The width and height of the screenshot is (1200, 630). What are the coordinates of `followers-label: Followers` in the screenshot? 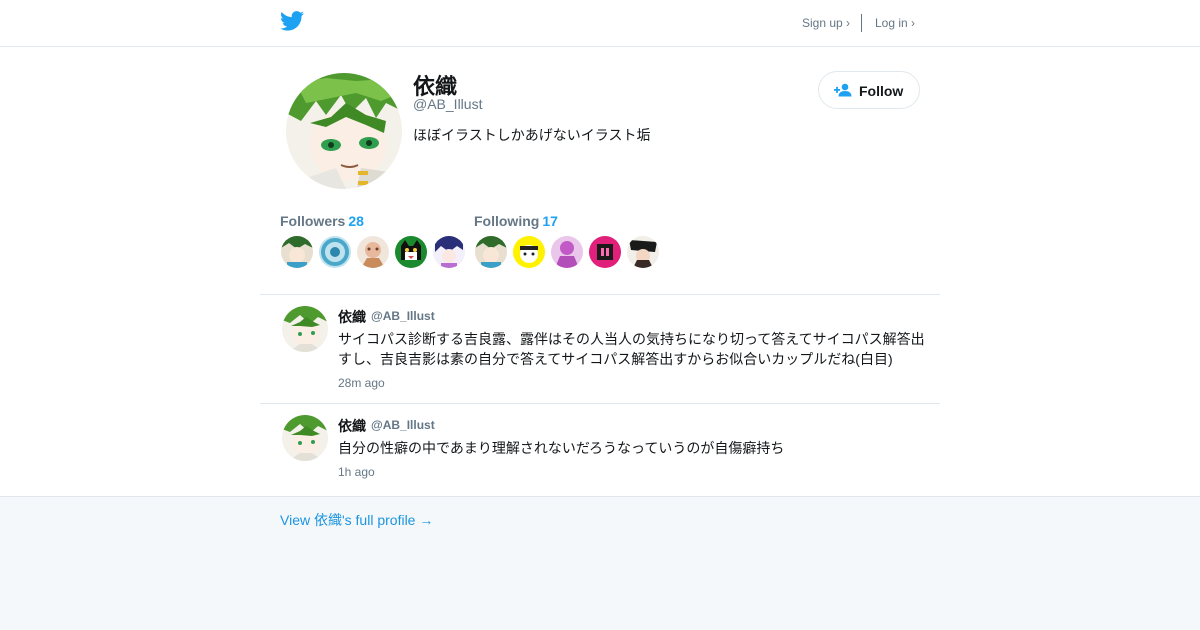 It's located at (313, 221).